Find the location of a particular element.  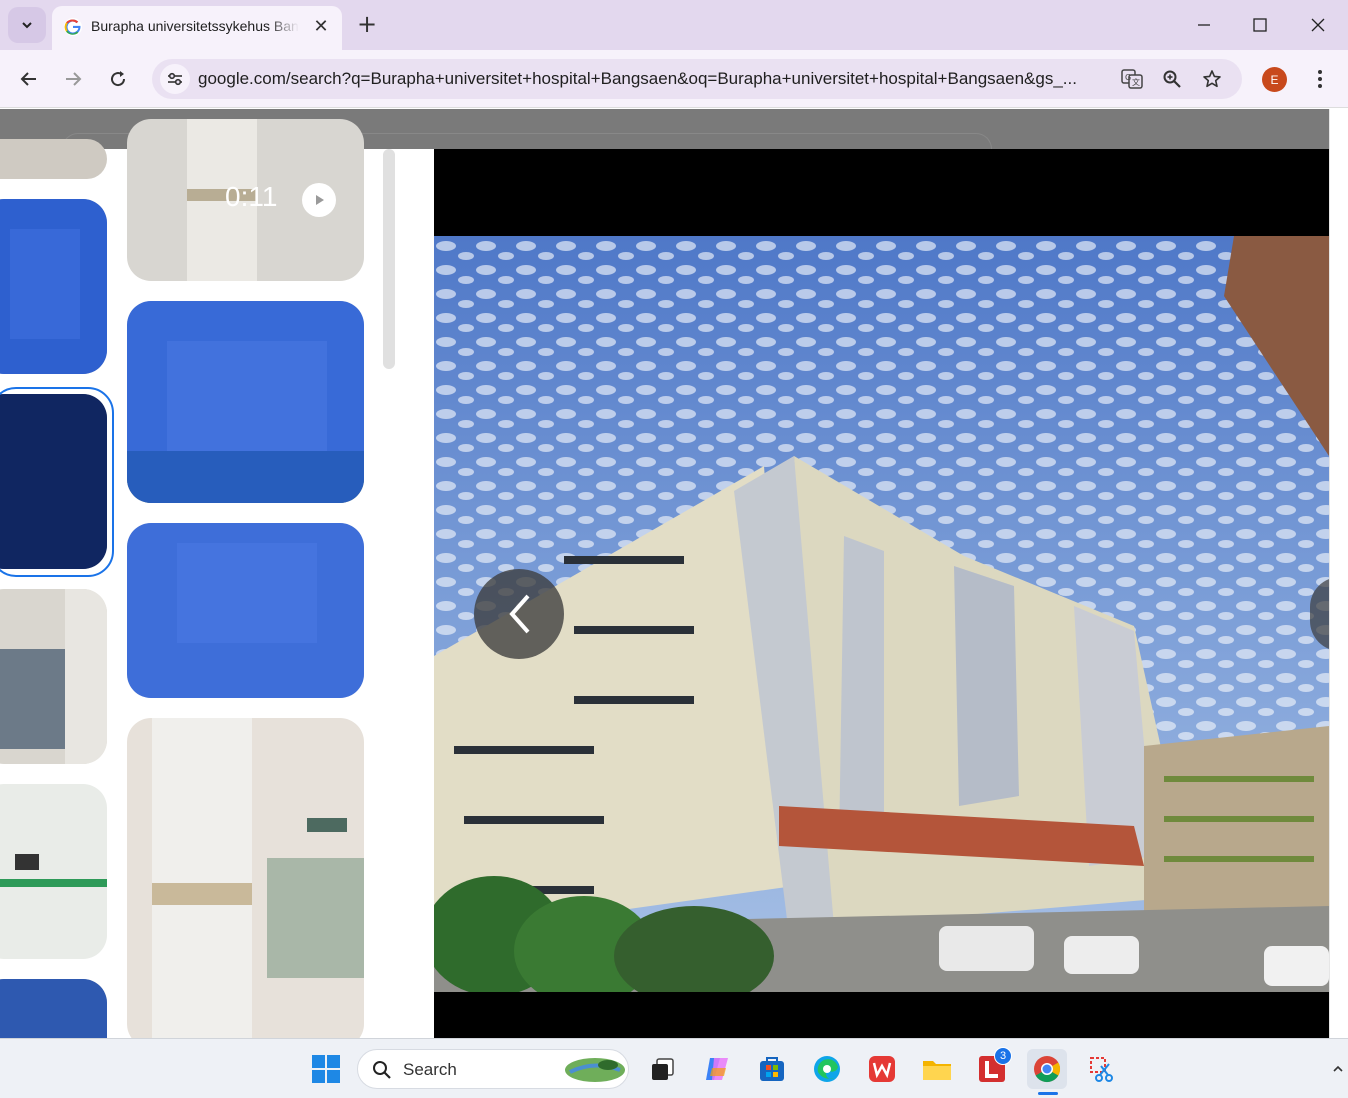

store-icon is located at coordinates (772, 1069).